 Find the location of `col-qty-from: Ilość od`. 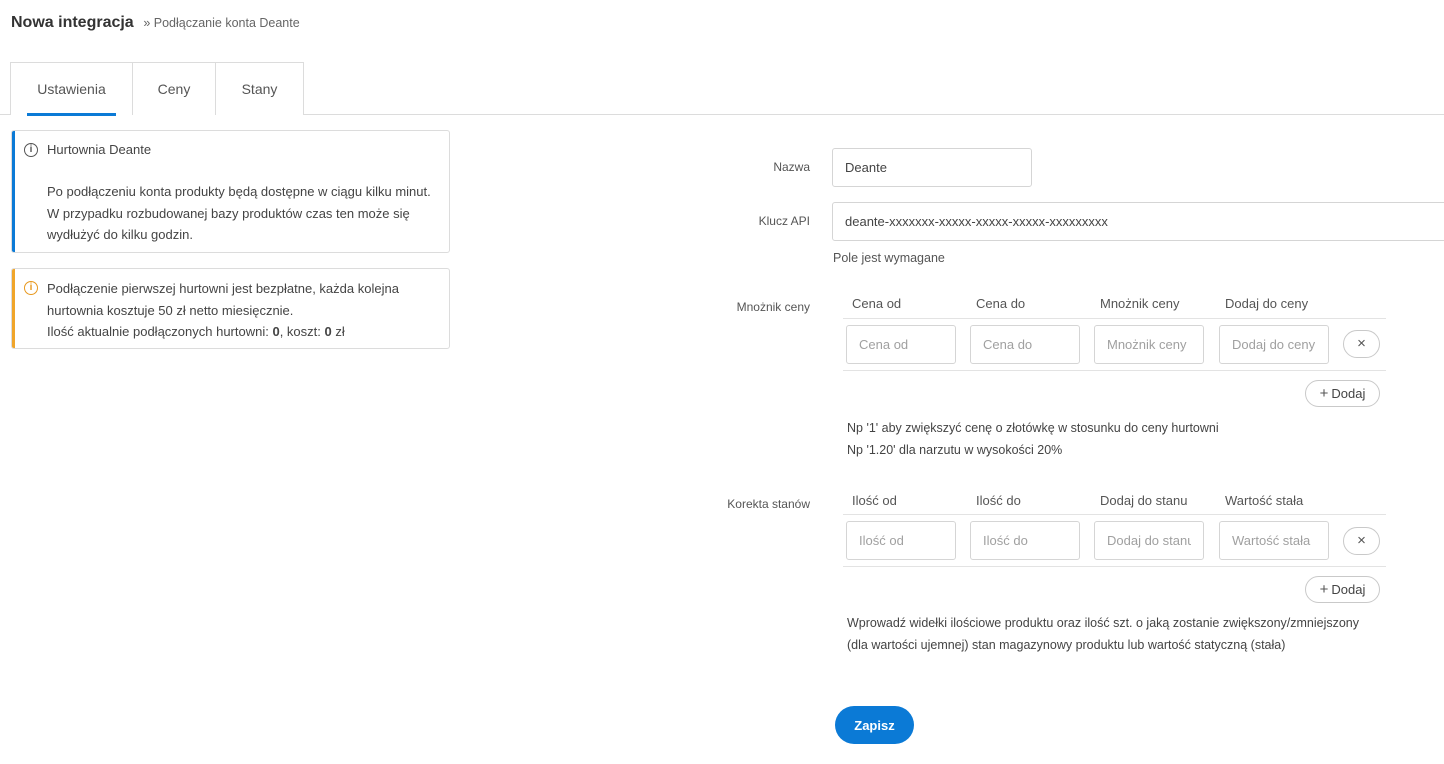

col-qty-from: Ilość od is located at coordinates (874, 500).